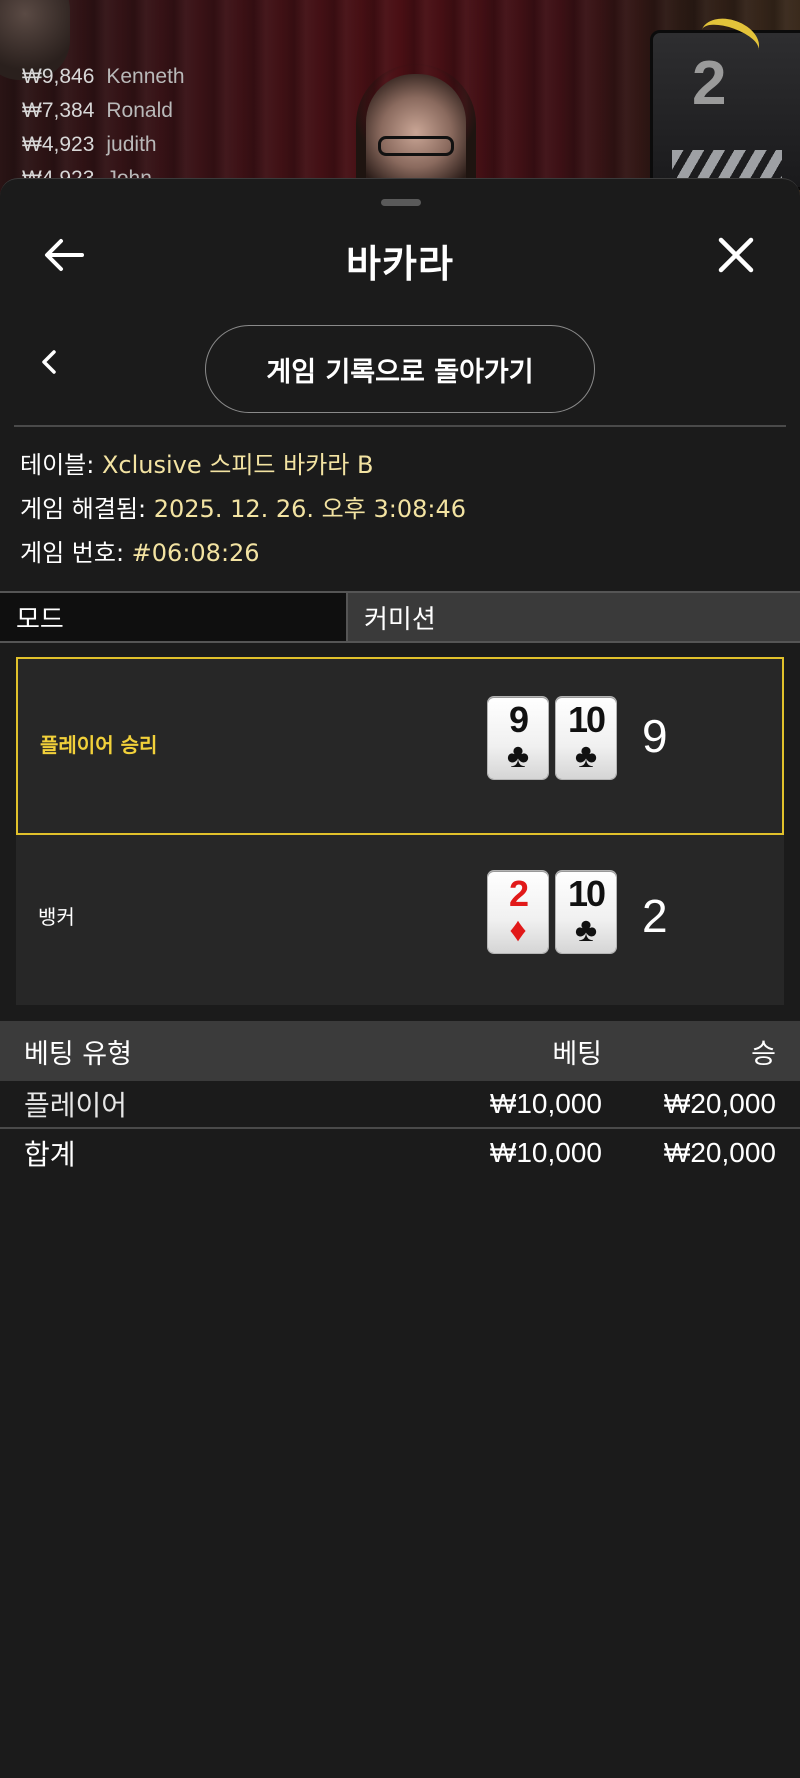  I want to click on banker-result: 뱅커 2 ♦ 10 ♣ 2, so click(400, 920).